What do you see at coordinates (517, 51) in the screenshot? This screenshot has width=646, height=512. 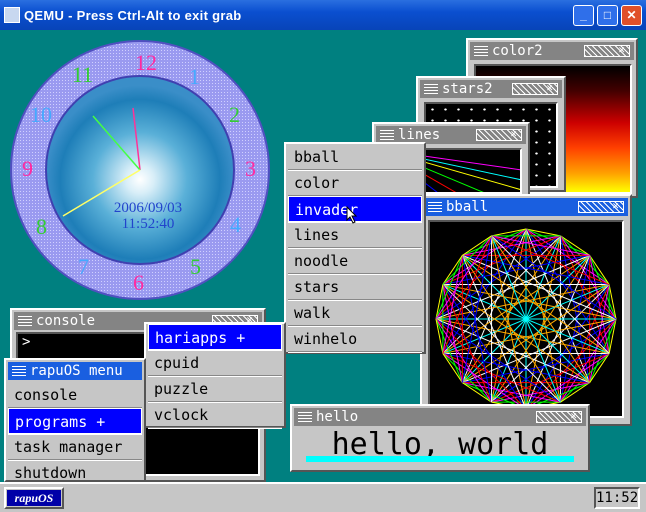 I see `window-title: color2` at bounding box center [517, 51].